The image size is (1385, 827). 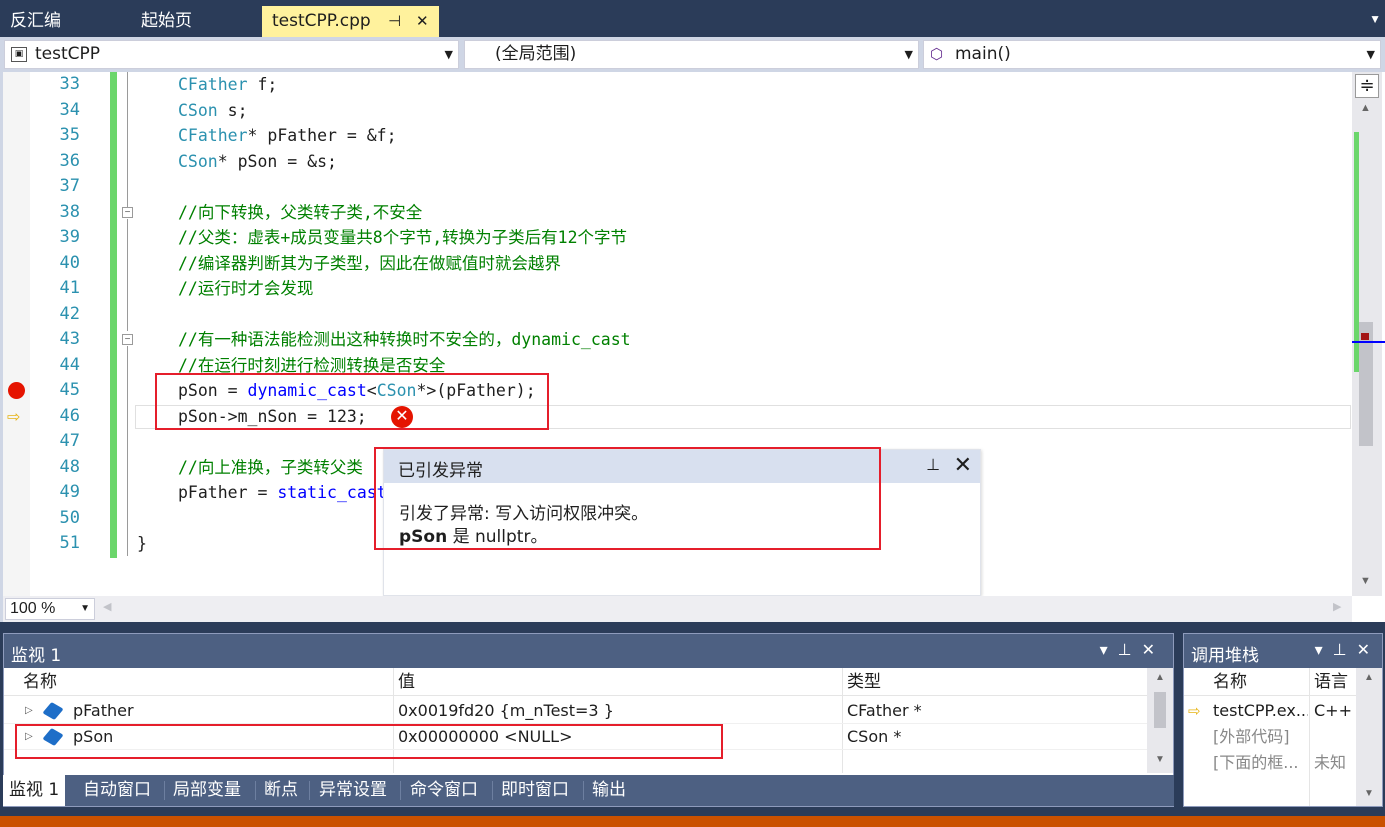 What do you see at coordinates (69, 415) in the screenshot?
I see `line-number: 46` at bounding box center [69, 415].